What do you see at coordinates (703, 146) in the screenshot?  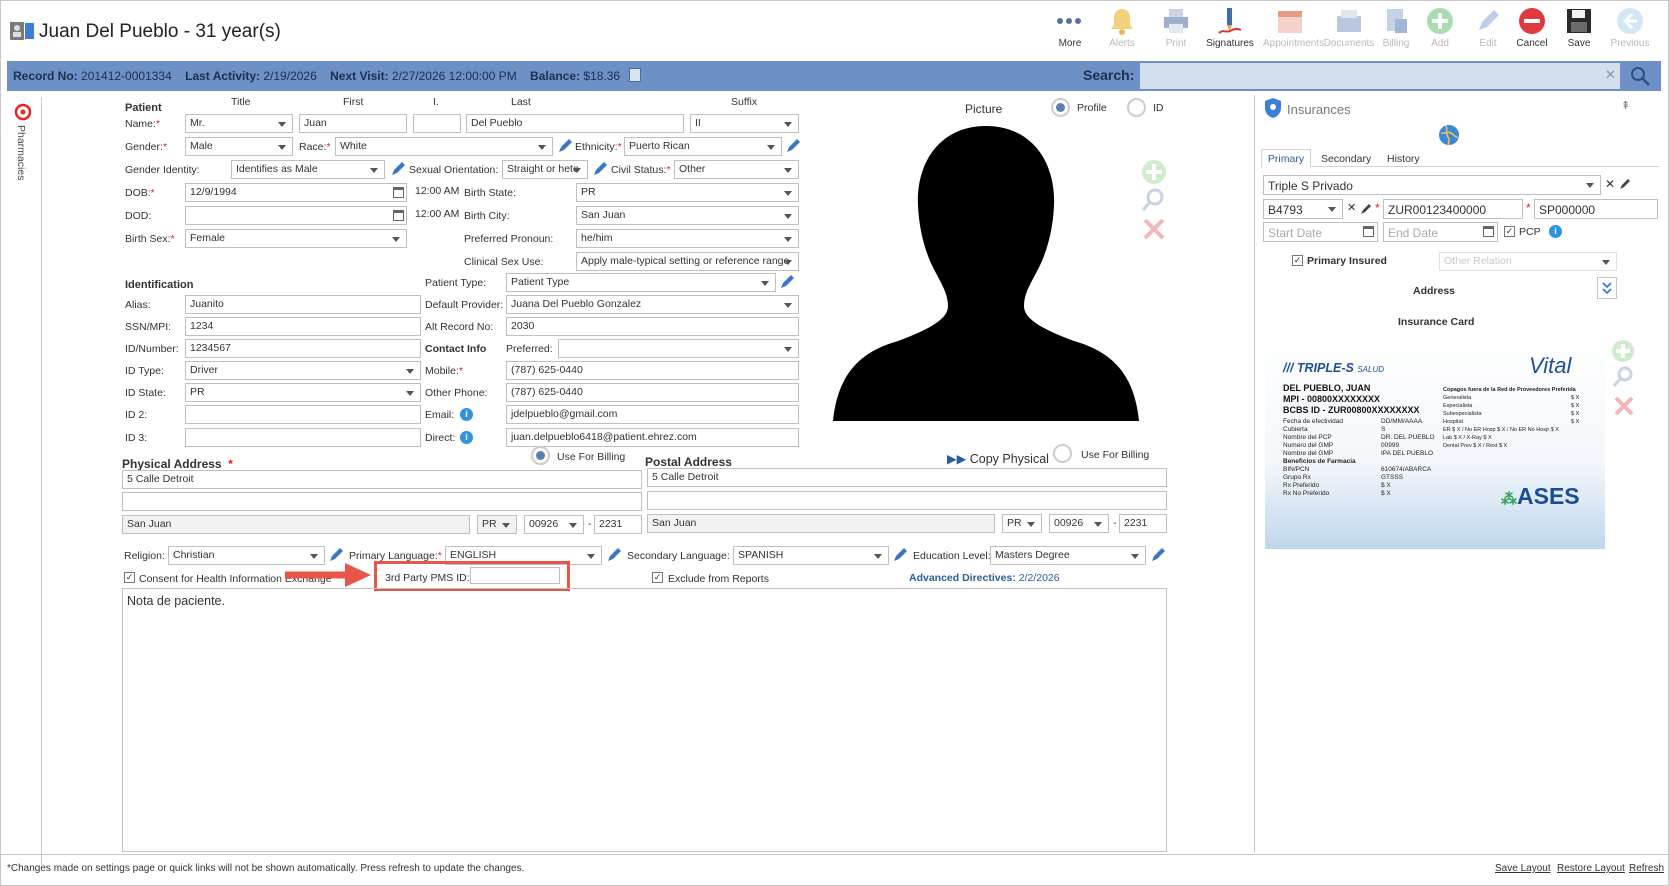 I see `ethnicity-select: Puerto Rican` at bounding box center [703, 146].